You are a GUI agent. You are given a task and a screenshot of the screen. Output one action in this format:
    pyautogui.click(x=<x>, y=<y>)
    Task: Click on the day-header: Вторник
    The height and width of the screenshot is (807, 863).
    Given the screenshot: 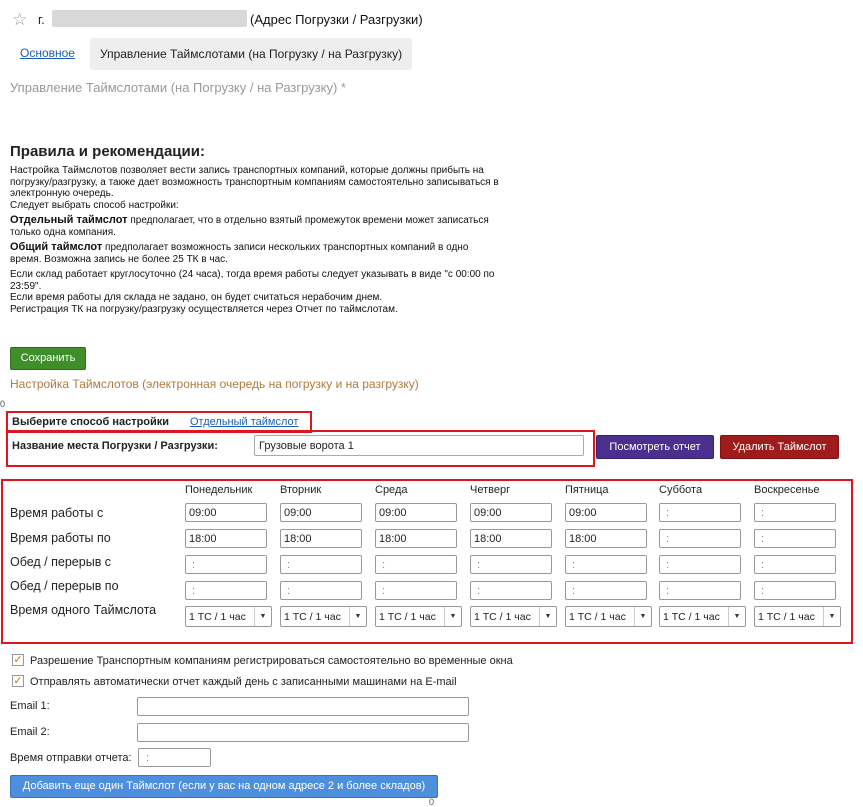 What is the action you would take?
    pyautogui.click(x=301, y=490)
    